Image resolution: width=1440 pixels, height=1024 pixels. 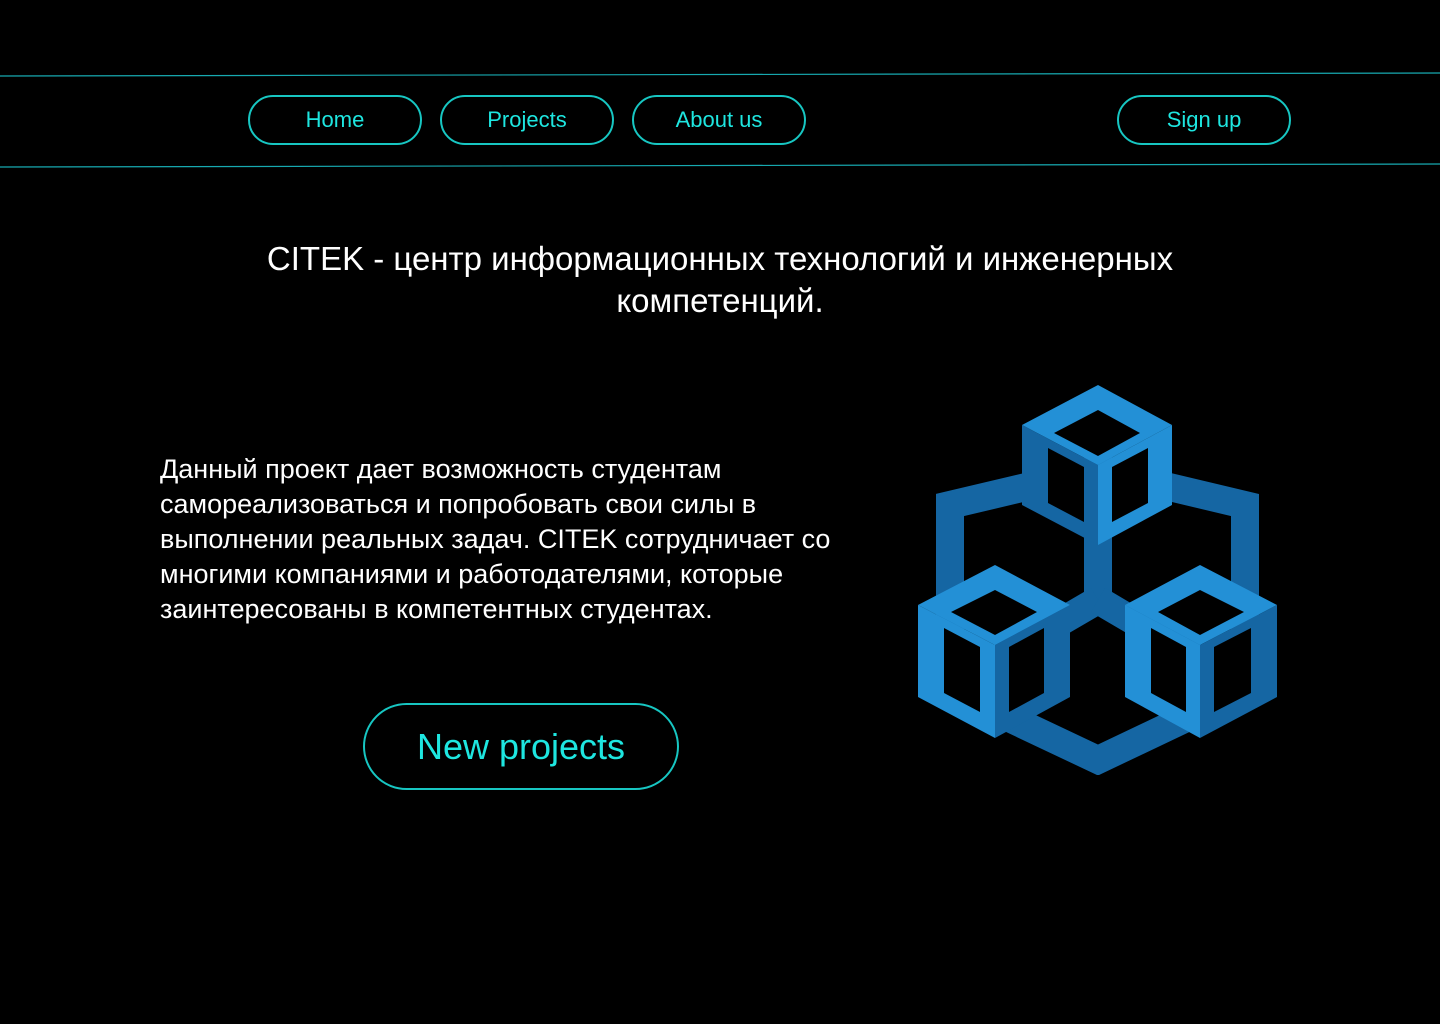 I want to click on header-top-divider, so click(x=720, y=74).